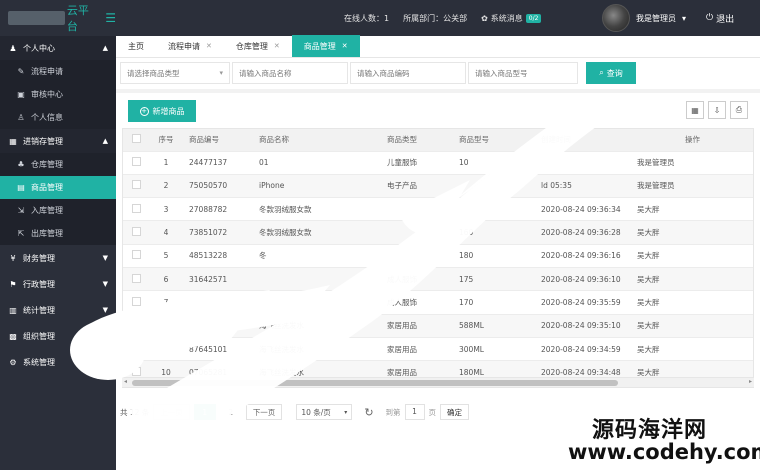 This screenshot has width=760, height=470. I want to click on product-type: 儿童服饰, so click(417, 163).